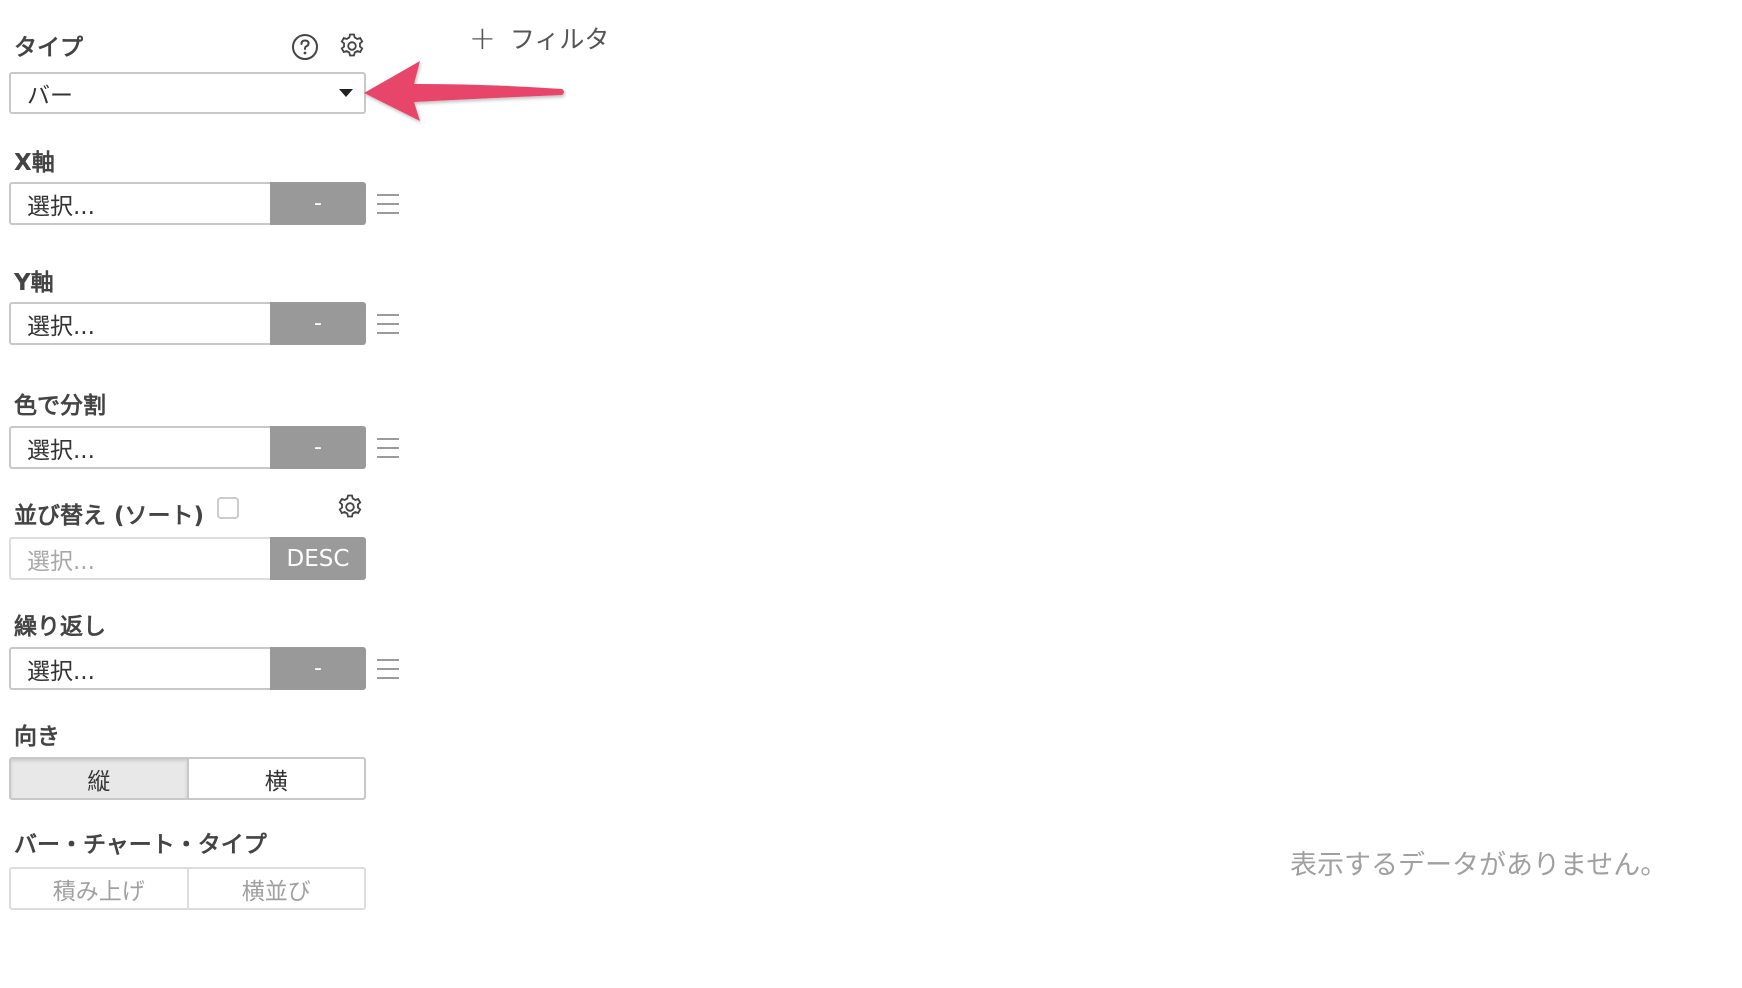 This screenshot has width=1742, height=988. I want to click on question-circle-icon, so click(305, 47).